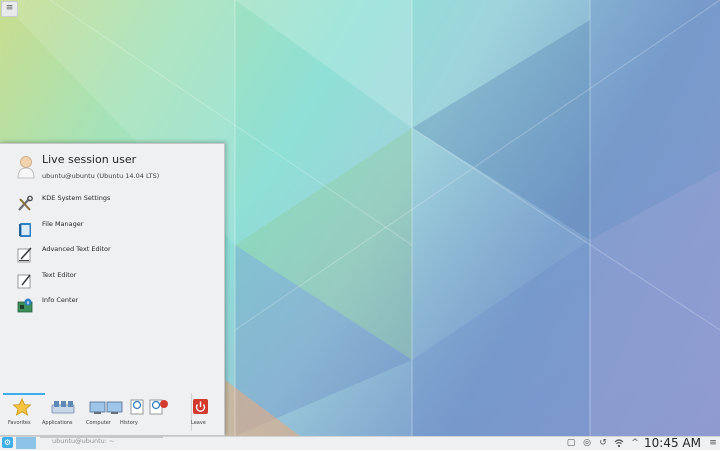 This screenshot has width=720, height=451. What do you see at coordinates (106, 407) in the screenshot?
I see `computer-icon` at bounding box center [106, 407].